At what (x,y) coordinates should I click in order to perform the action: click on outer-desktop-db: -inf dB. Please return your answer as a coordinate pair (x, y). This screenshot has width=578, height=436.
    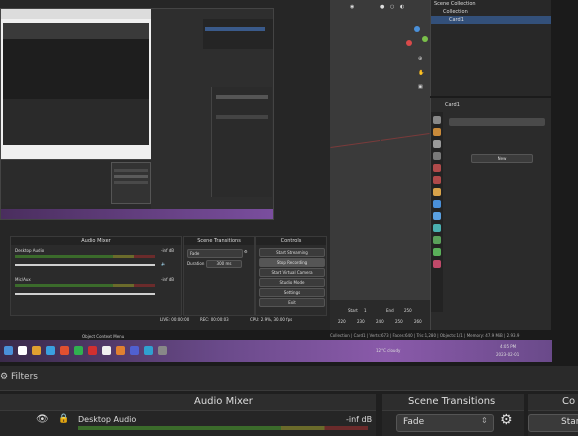
    Looking at the image, I should click on (359, 419).